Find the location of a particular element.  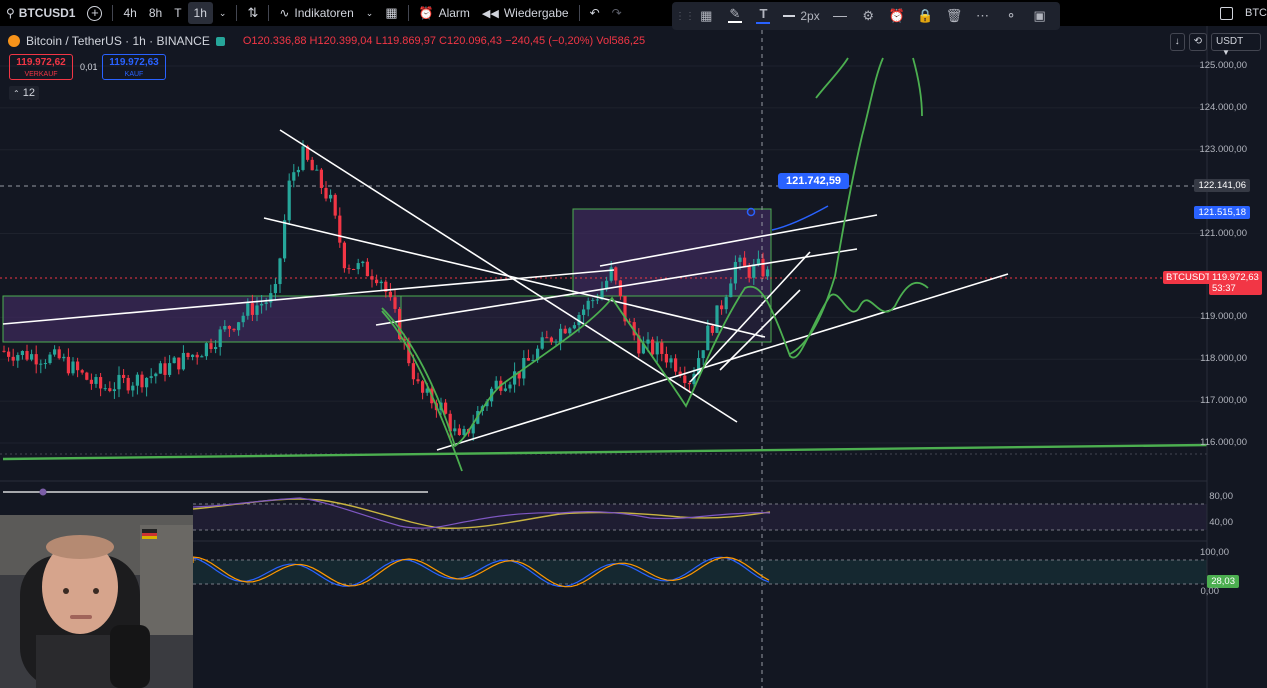

sell-price: 119.972,62 is located at coordinates (41, 62).